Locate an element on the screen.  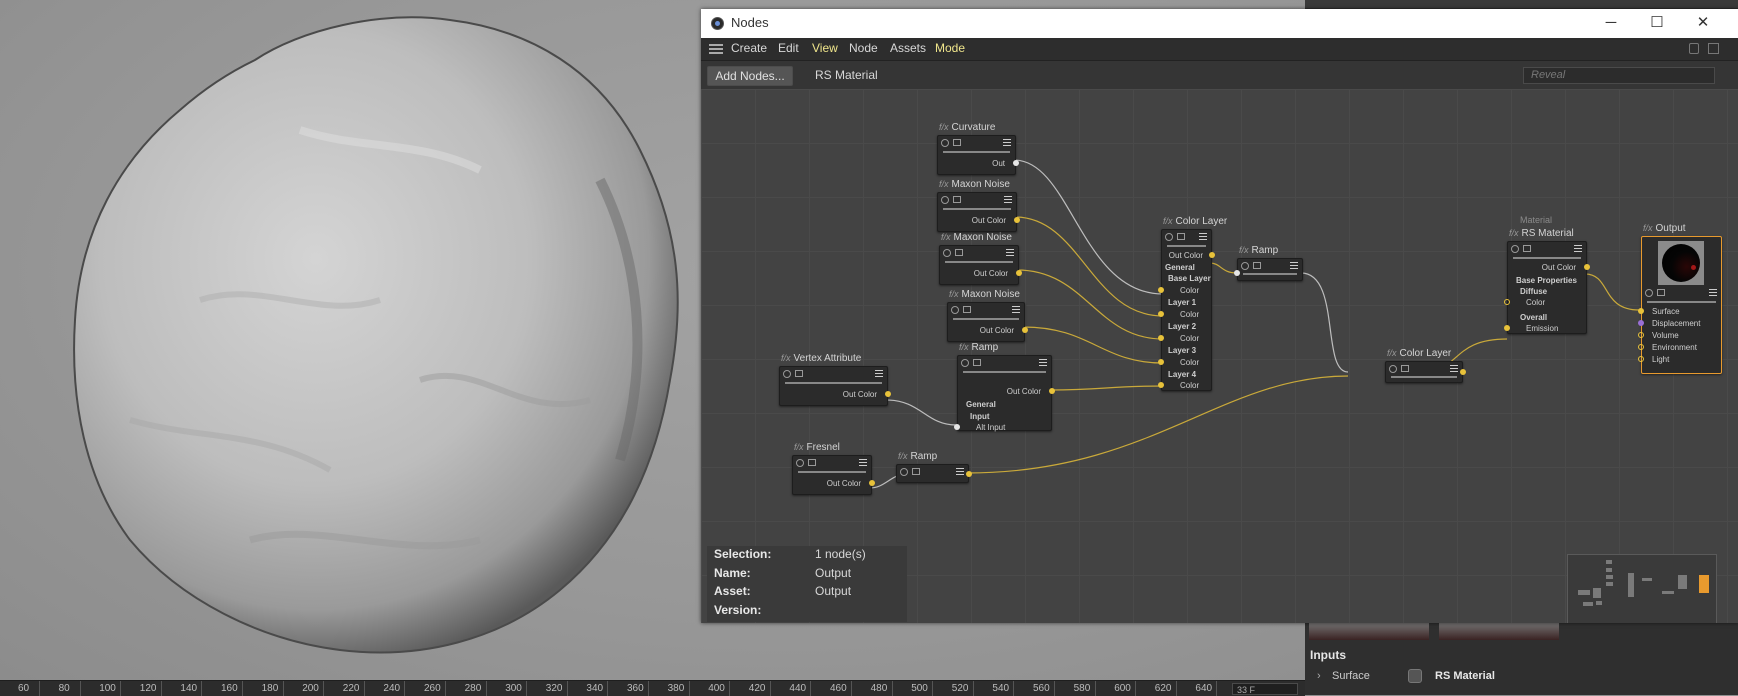
input-row-surface: › Surface RS Material is located at coordinates (1521, 677).